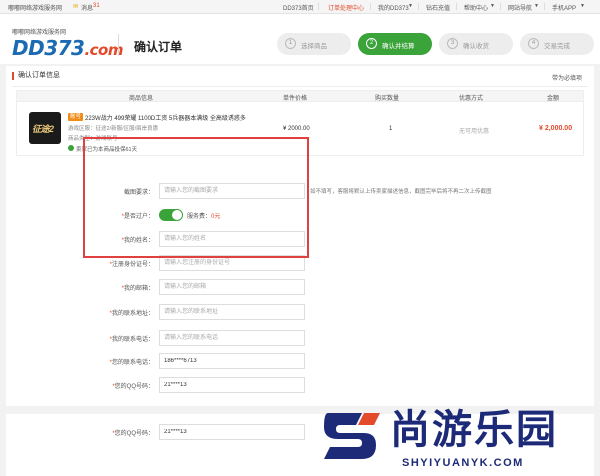  Describe the element at coordinates (401, 192) in the screenshot. I see `screenshot-hint: 如不填写，客服将默认上传卖家描述信息，截图完毕后将不再二次上传截图` at that location.